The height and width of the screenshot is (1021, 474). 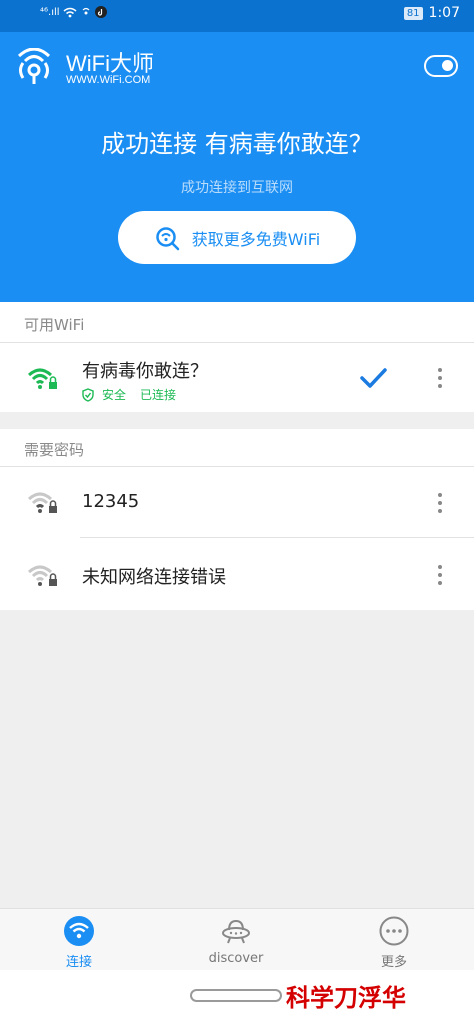 I want to click on network-name: 未知网络连接错误, so click(x=154, y=577).